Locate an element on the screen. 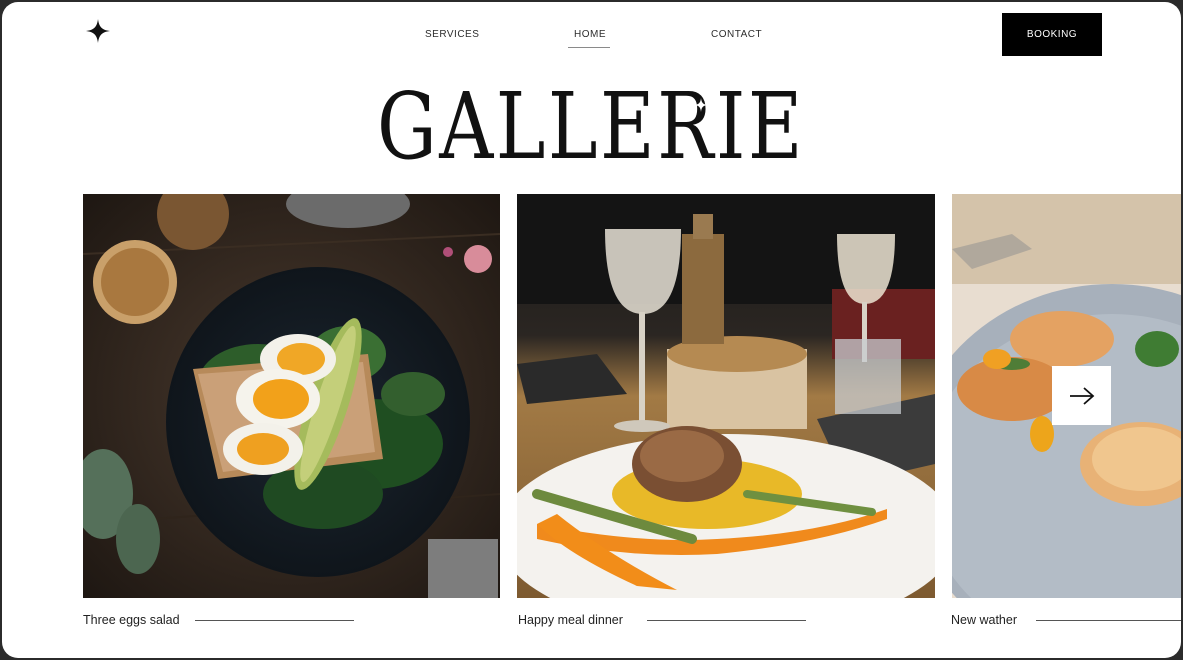  nav-item-home: HOME is located at coordinates (590, 34).